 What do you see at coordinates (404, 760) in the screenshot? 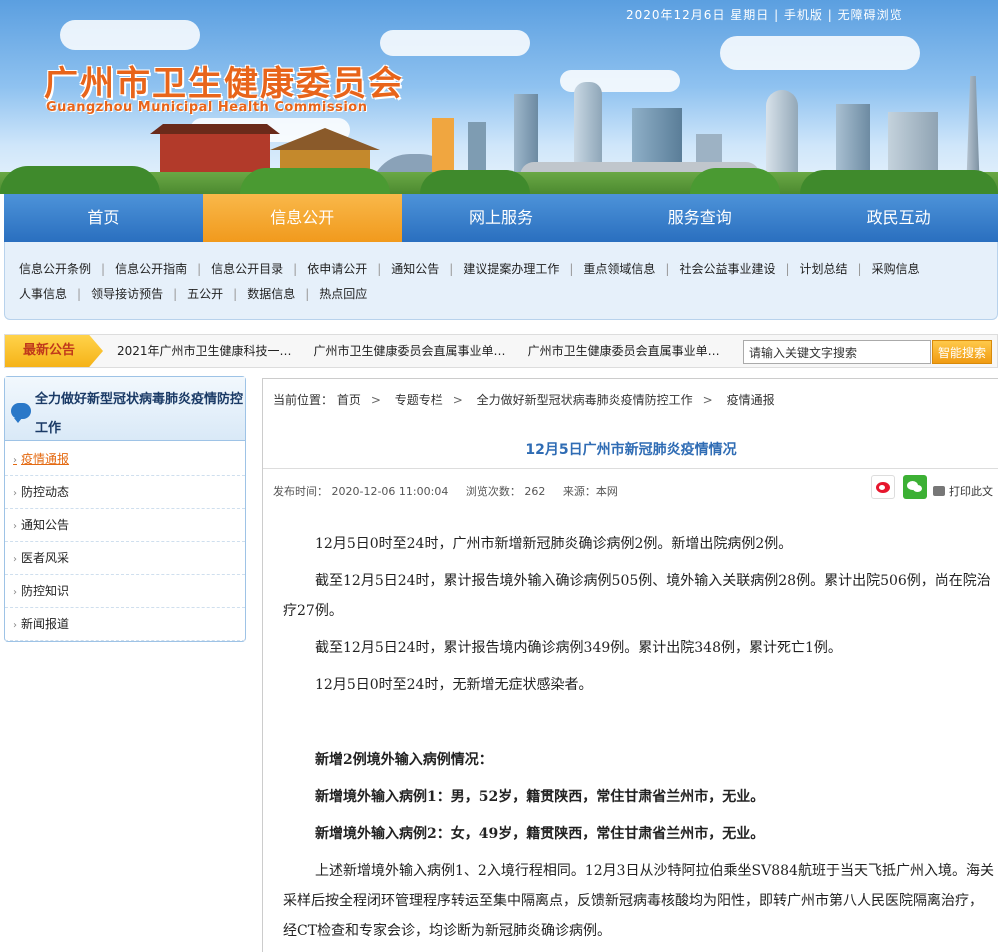
I see `article-paragraph: 新增2例境外输入病例情况：` at bounding box center [404, 760].